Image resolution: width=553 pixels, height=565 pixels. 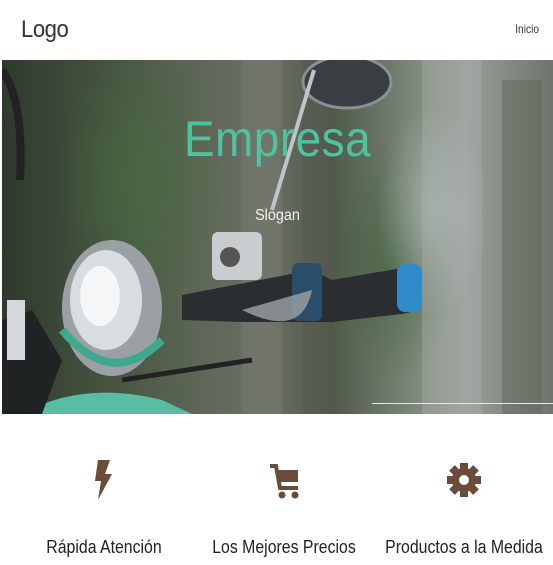 I want to click on site-logo: Logo, so click(x=45, y=30).